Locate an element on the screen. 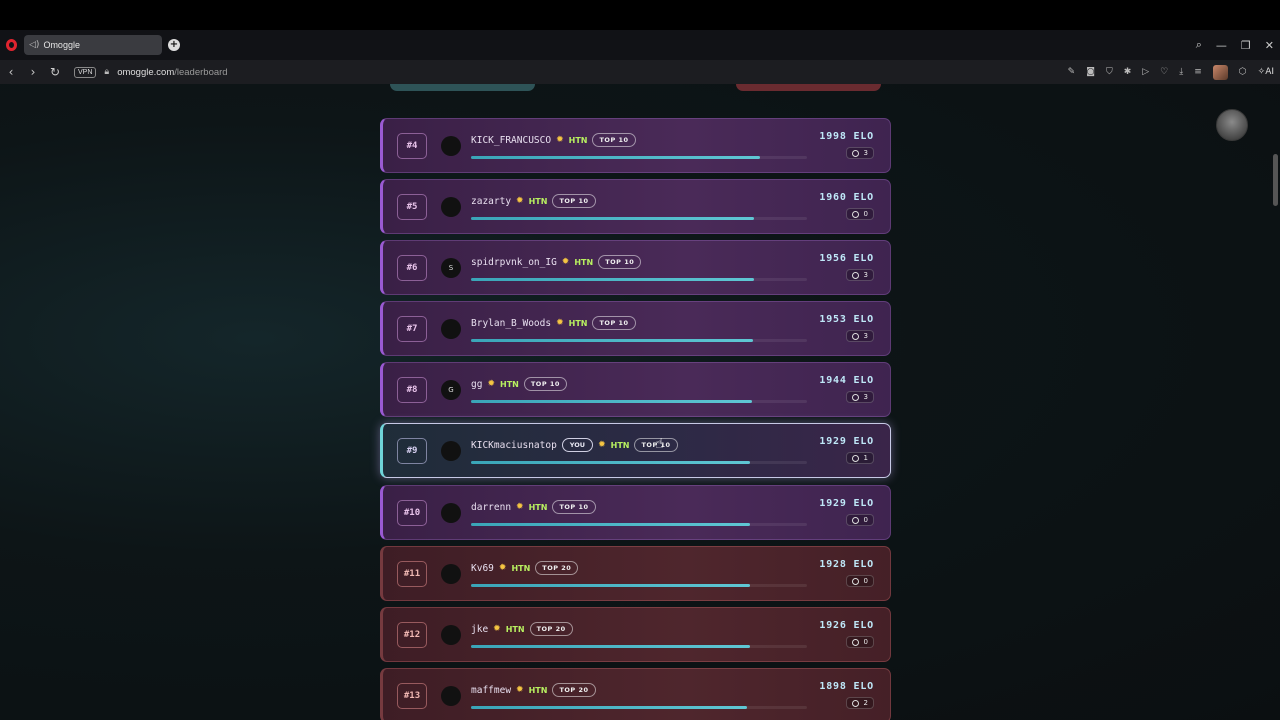 This screenshot has height=720, width=1280. reload-icon: ↻ is located at coordinates (55, 72).